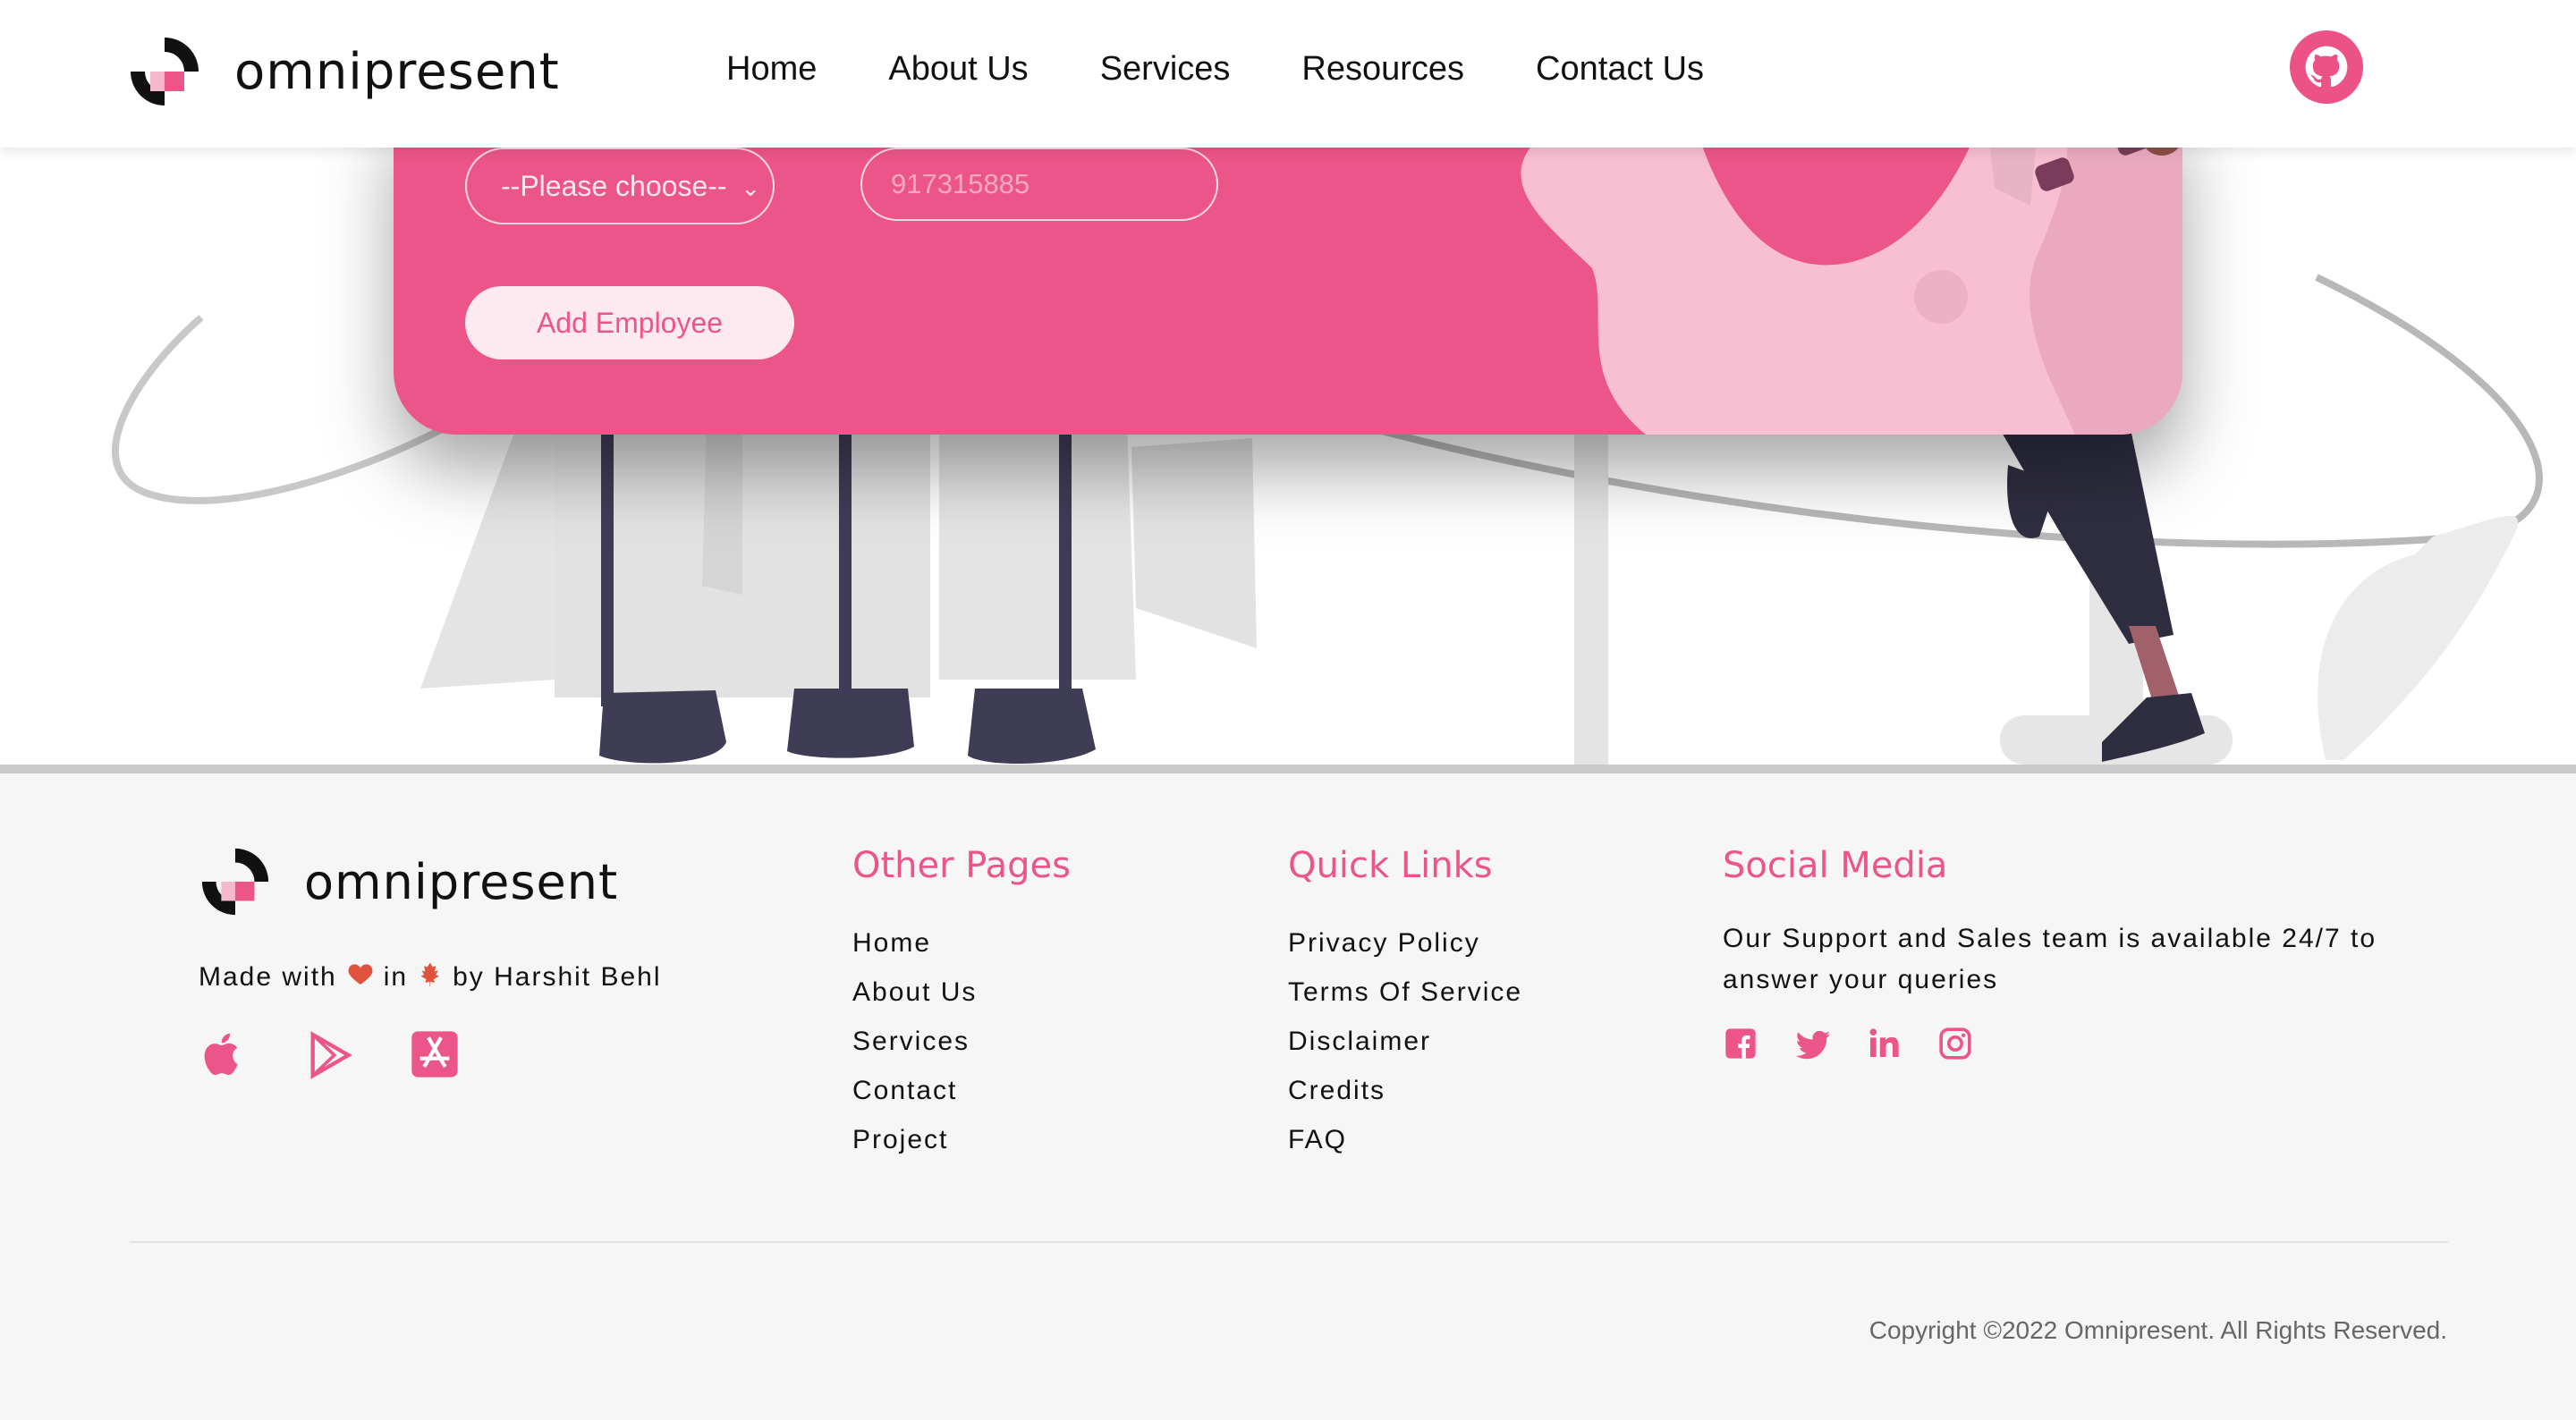 The image size is (2576, 1420). I want to click on brand-name: omnipresent, so click(397, 71).